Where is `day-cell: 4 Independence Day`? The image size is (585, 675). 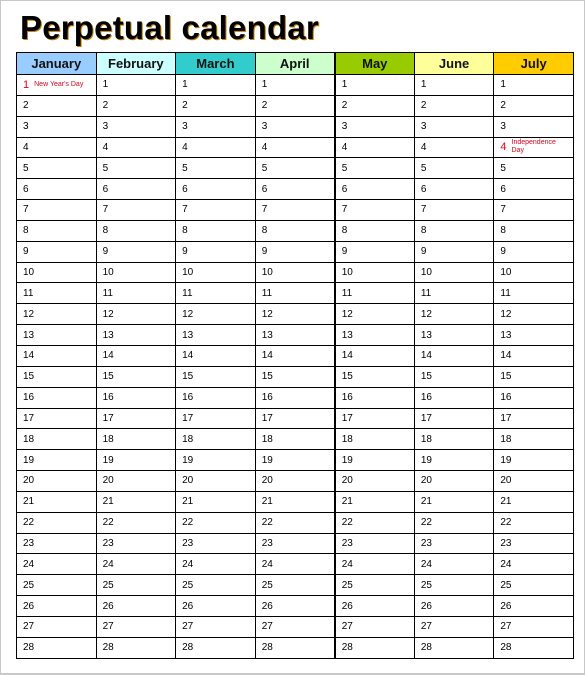 day-cell: 4 Independence Day is located at coordinates (533, 147).